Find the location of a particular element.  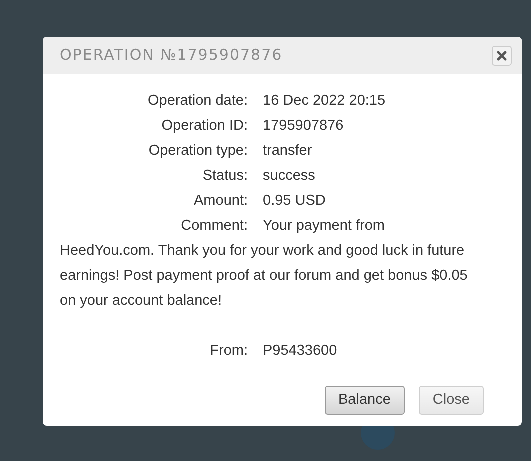

comment-text: HeedYou.com. Thank you for your work and good luck in future earnings! Post payment proof at our forum and get bonus $0.05 on your account balance! is located at coordinates (264, 276).